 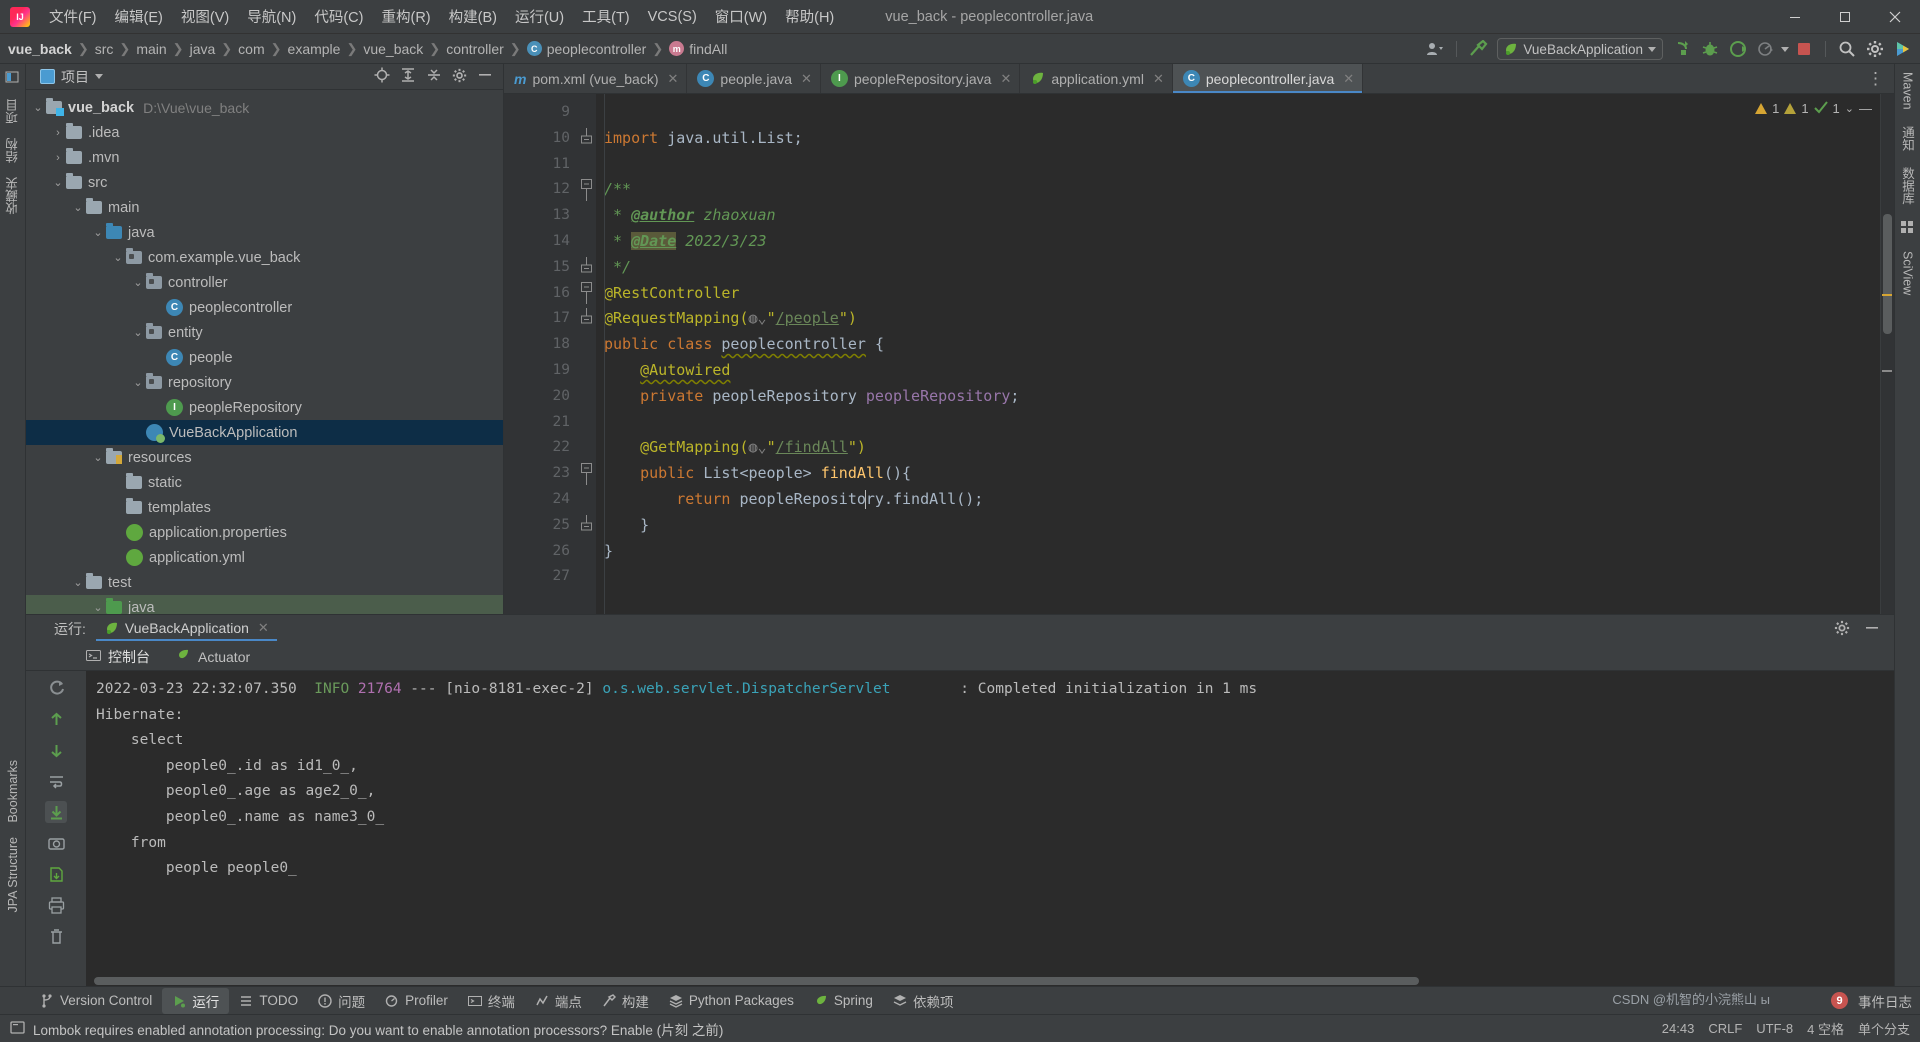 I want to click on left-strip-item-1: 结构, so click(x=12, y=150).